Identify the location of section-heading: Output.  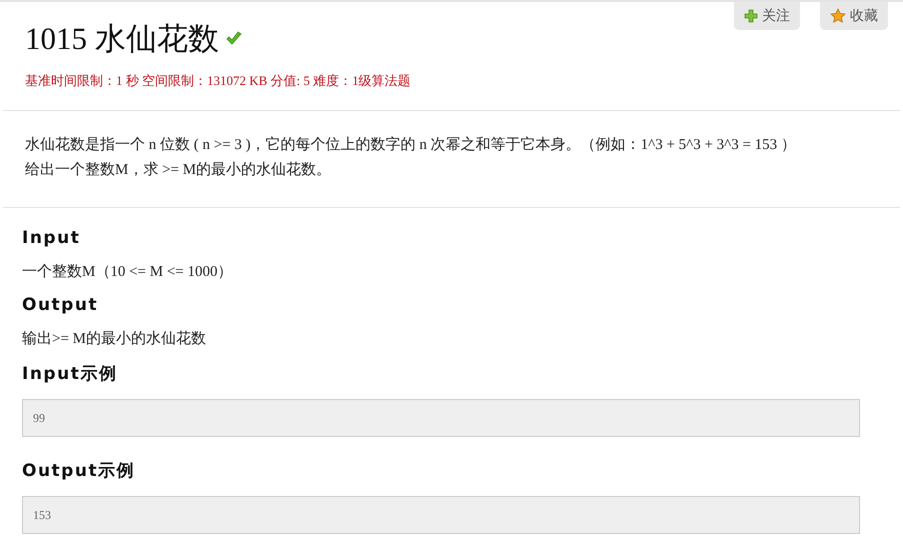
(61, 305).